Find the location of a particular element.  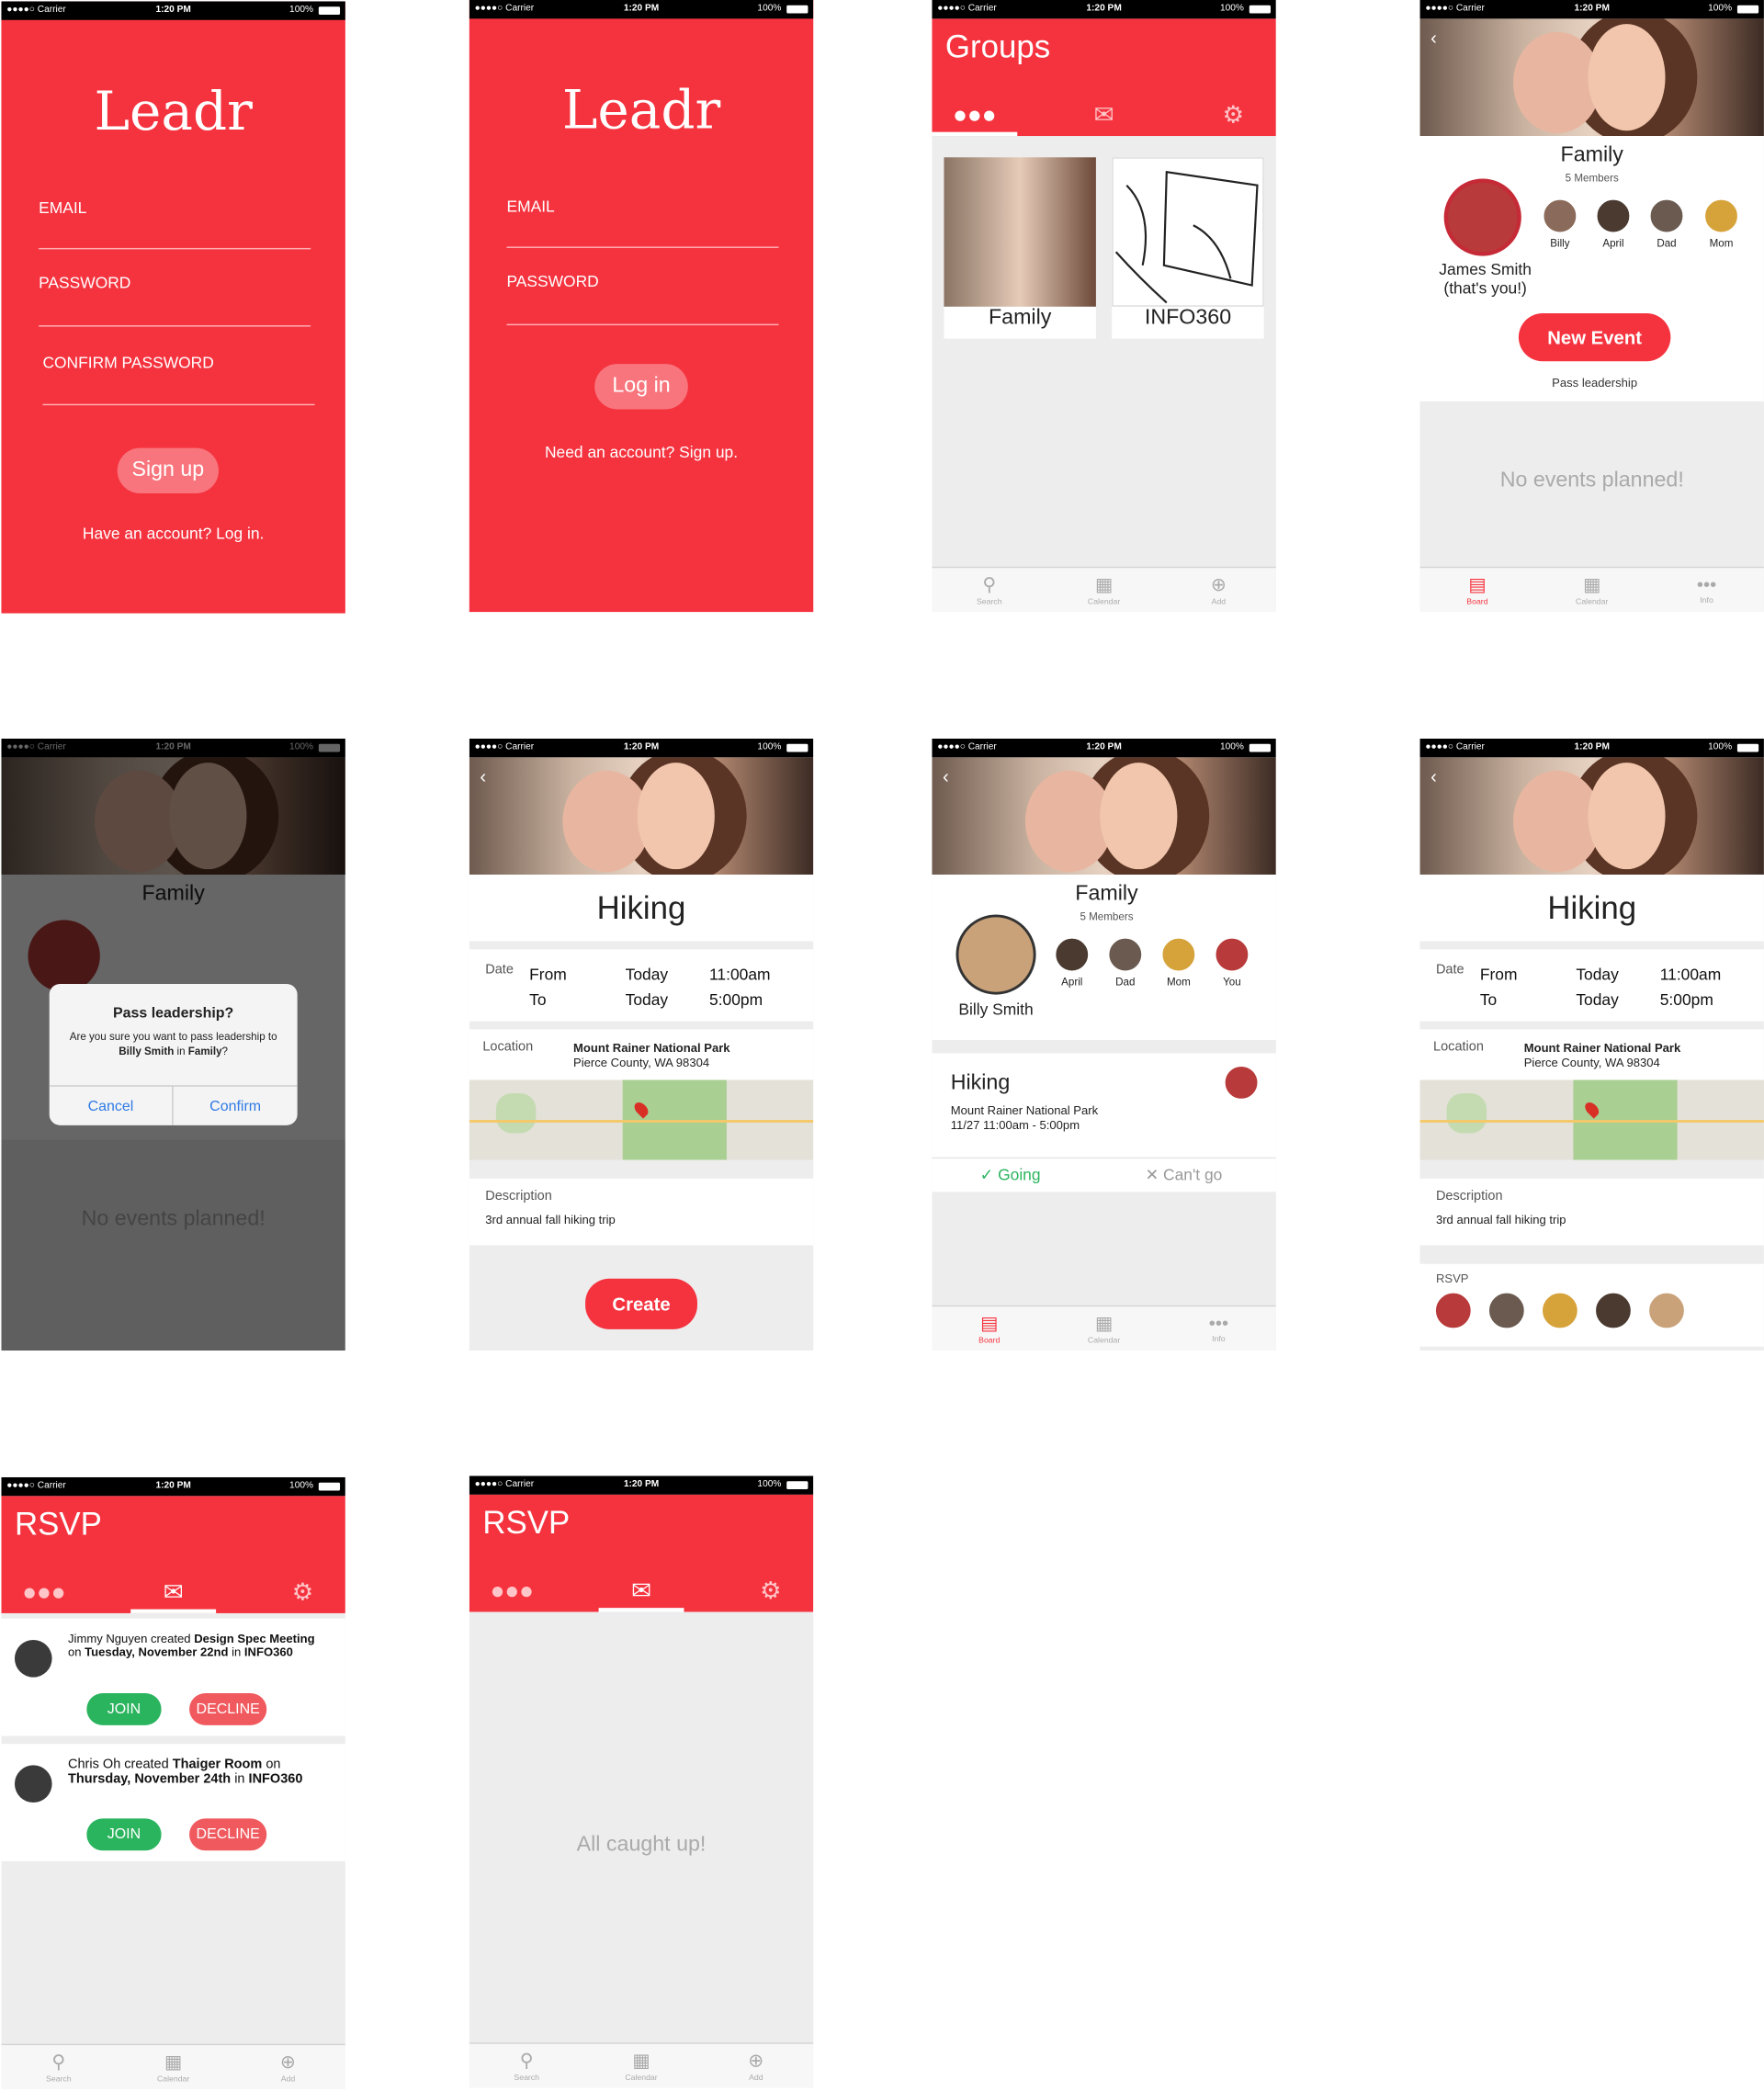

pass-leadership-link: Pass leadership is located at coordinates (1592, 383).